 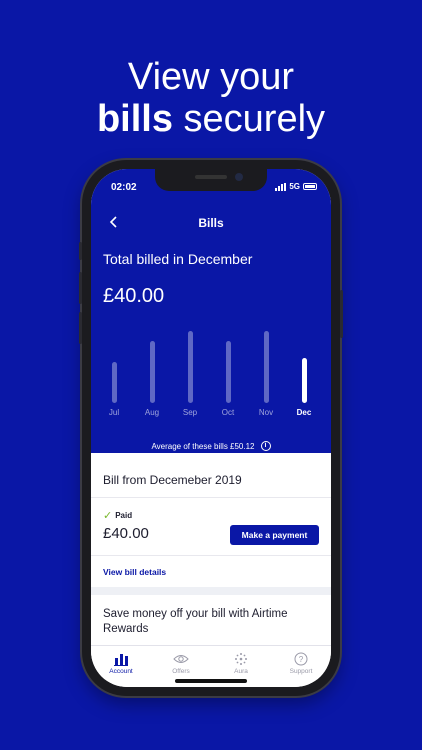 What do you see at coordinates (304, 412) in the screenshot?
I see `chart-month-label: Dec` at bounding box center [304, 412].